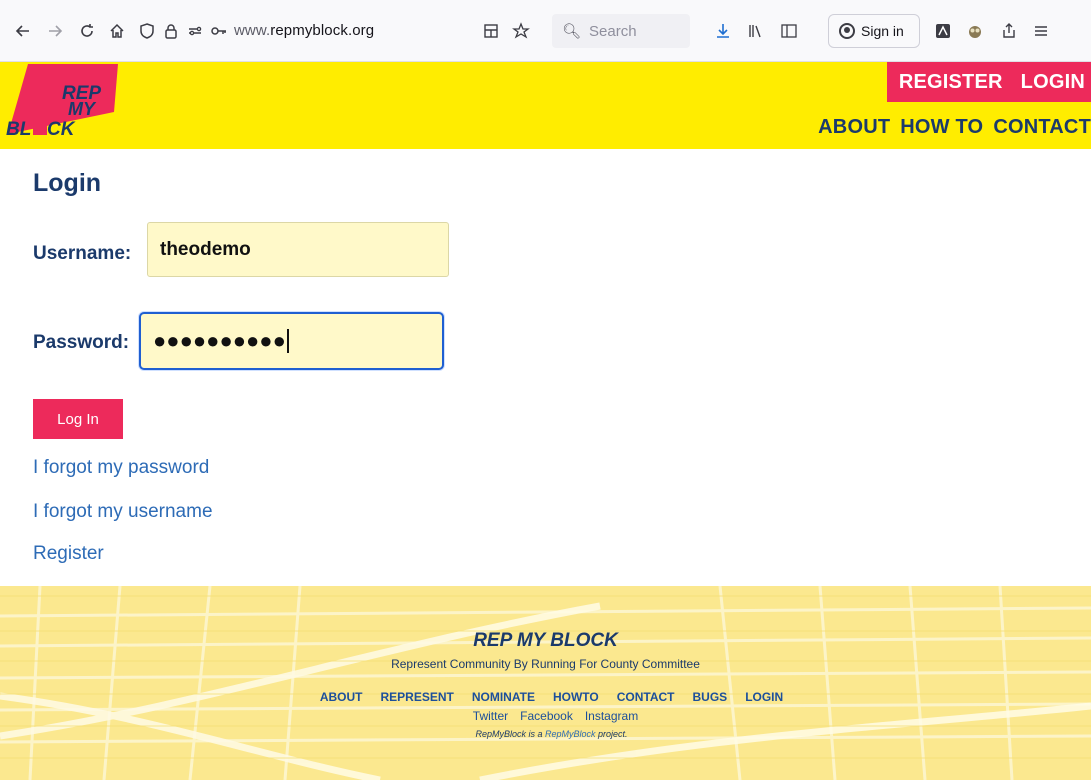 Image resolution: width=1091 pixels, height=780 pixels. What do you see at coordinates (847, 31) in the screenshot?
I see `account-icon` at bounding box center [847, 31].